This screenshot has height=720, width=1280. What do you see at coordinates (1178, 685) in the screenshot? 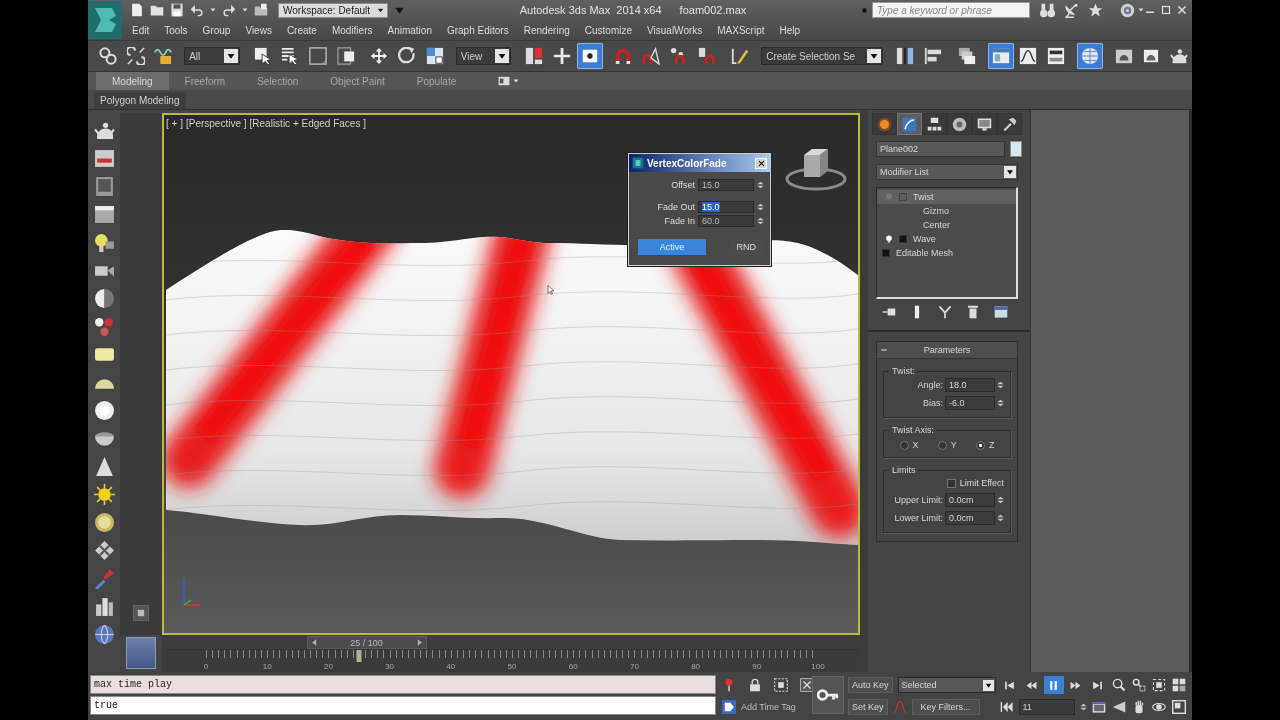
I see `four-squares-icon` at bounding box center [1178, 685].